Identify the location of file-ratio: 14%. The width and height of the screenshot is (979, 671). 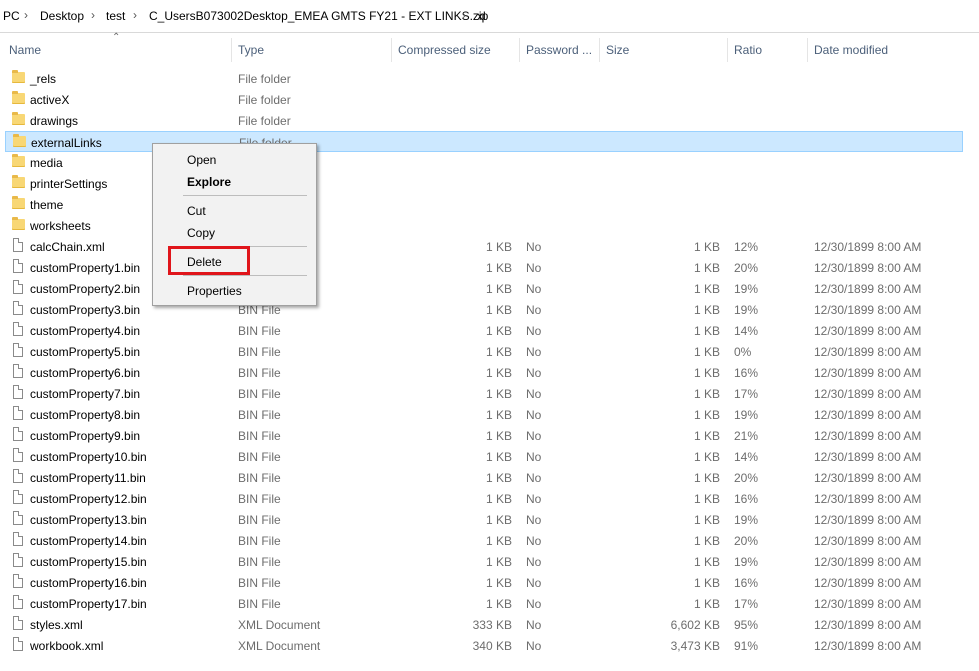
(746, 331).